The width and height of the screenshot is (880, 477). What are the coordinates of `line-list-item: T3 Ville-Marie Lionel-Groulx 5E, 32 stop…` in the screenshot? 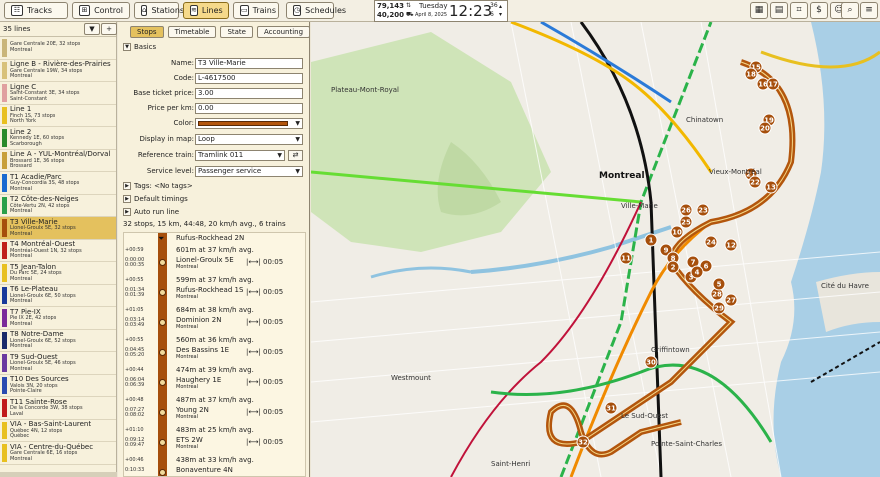 It's located at (58, 228).